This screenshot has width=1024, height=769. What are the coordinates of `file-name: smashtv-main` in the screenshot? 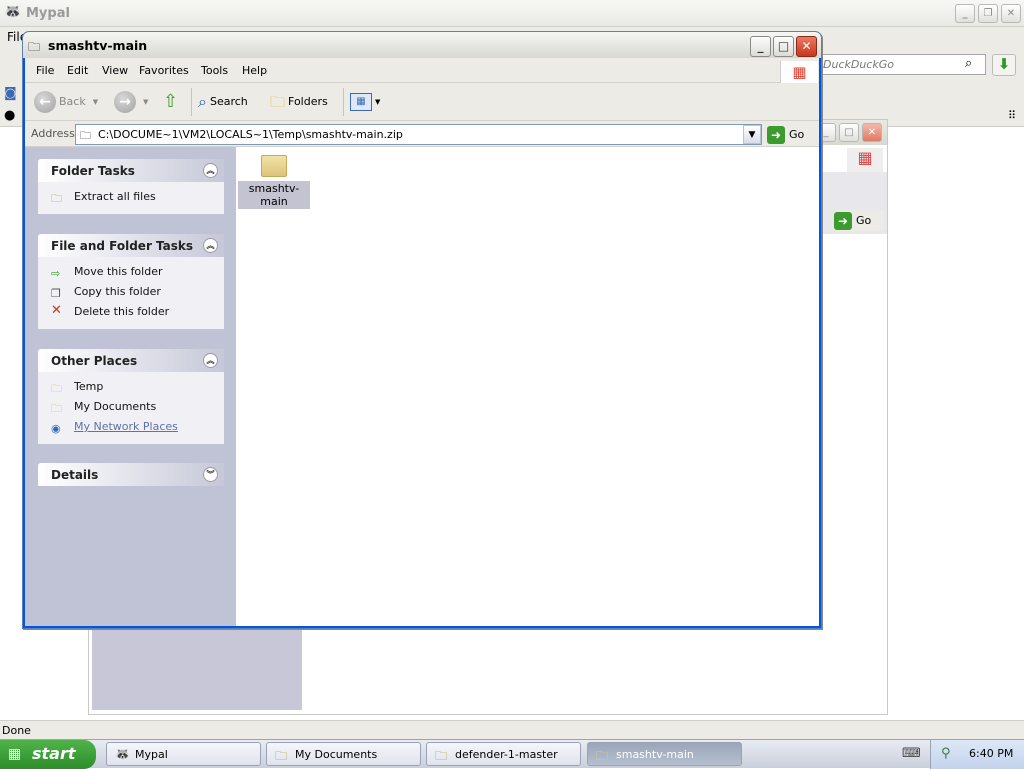 It's located at (274, 195).